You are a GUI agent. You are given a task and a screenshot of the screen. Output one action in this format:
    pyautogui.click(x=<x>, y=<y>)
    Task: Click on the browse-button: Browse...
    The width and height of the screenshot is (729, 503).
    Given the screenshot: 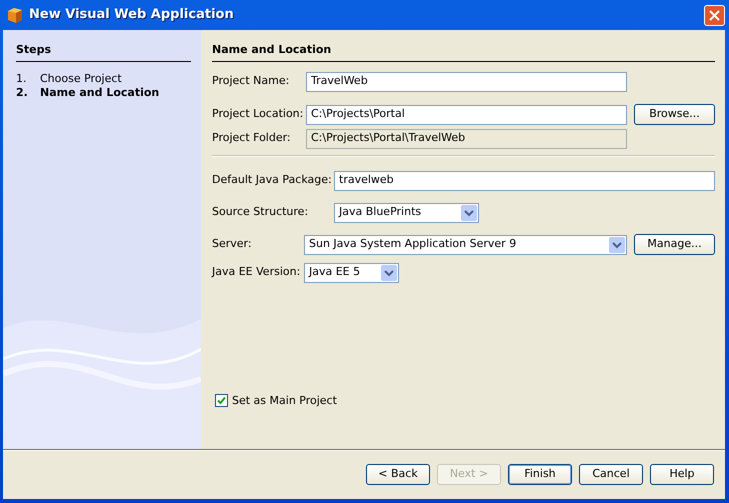 What is the action you would take?
    pyautogui.click(x=674, y=114)
    